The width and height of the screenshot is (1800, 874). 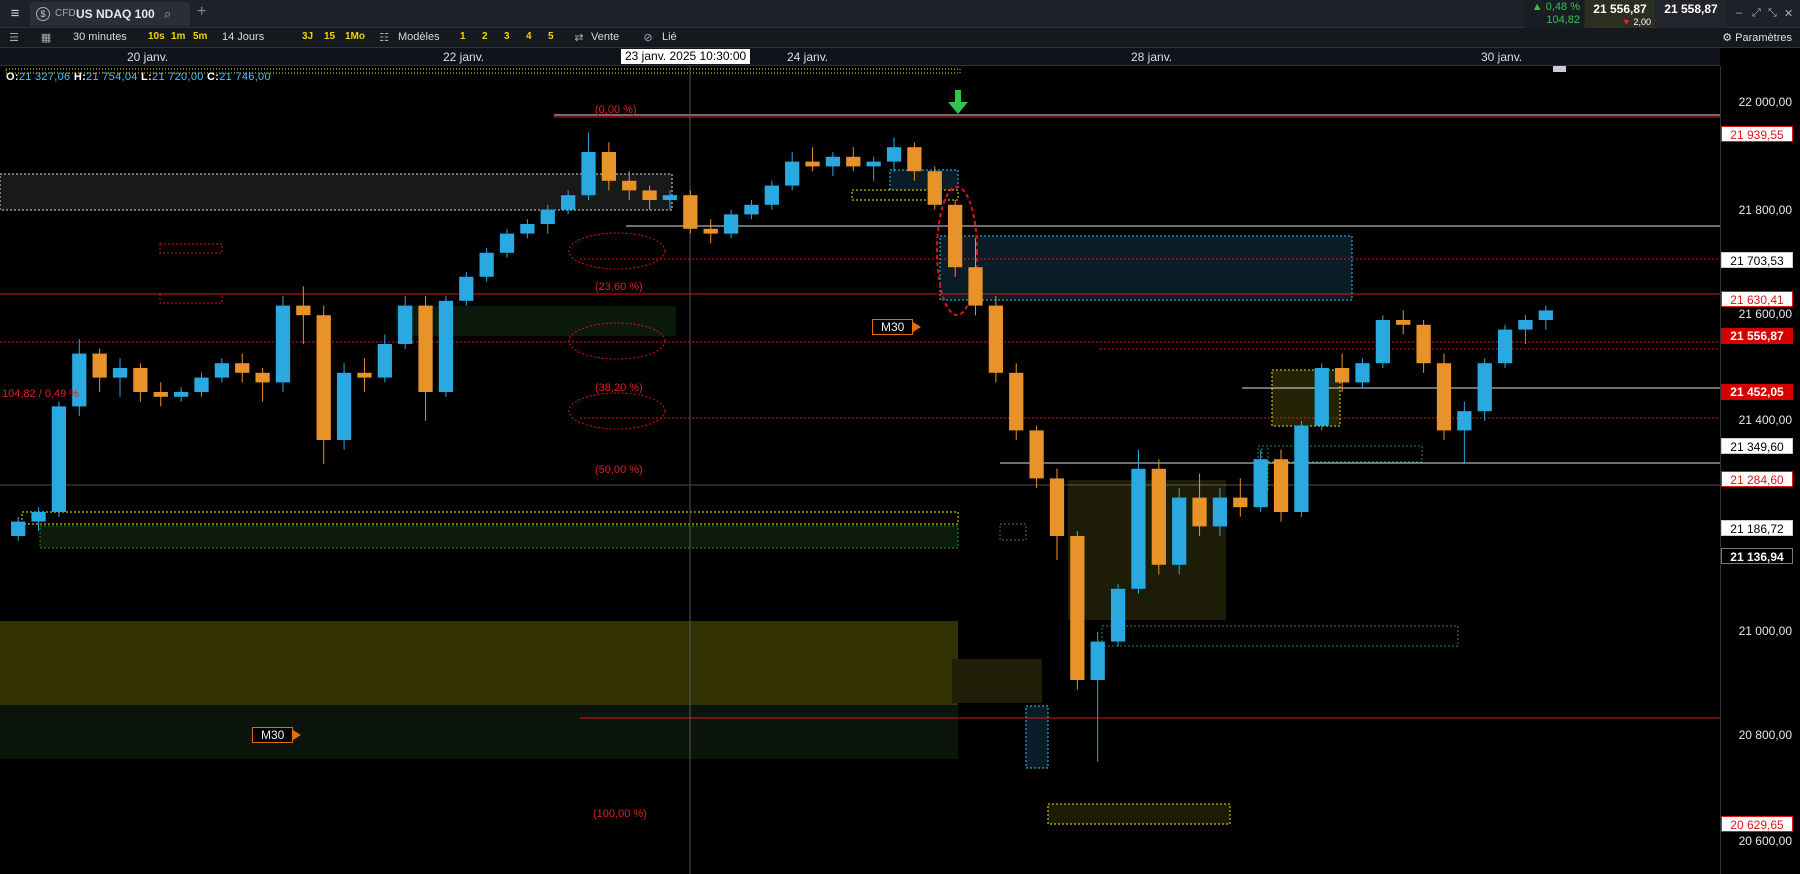 What do you see at coordinates (201, 12) in the screenshot?
I see `add-tab-icon: +` at bounding box center [201, 12].